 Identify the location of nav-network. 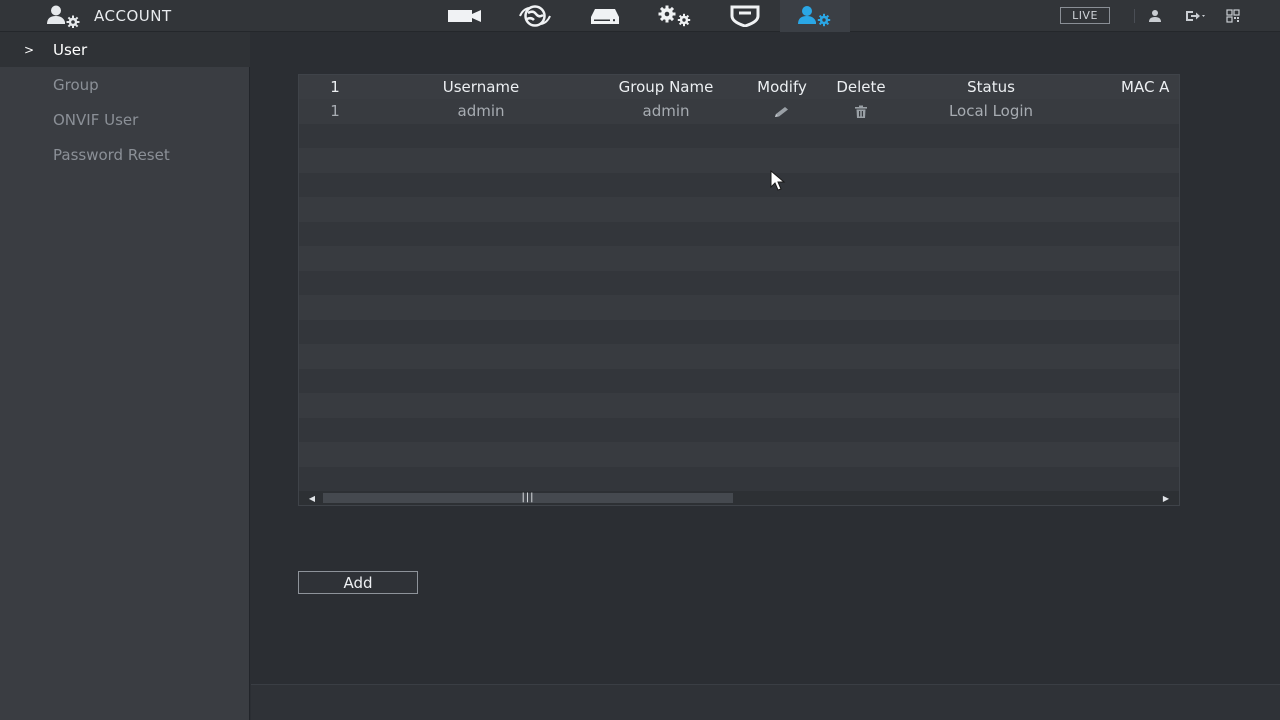
(535, 16).